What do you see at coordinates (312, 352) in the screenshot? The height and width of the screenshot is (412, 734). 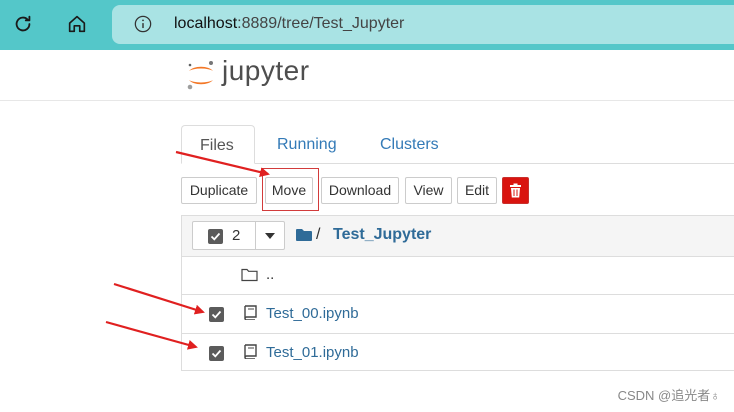 I see `notebook-link: Test_01.ipynb` at bounding box center [312, 352].